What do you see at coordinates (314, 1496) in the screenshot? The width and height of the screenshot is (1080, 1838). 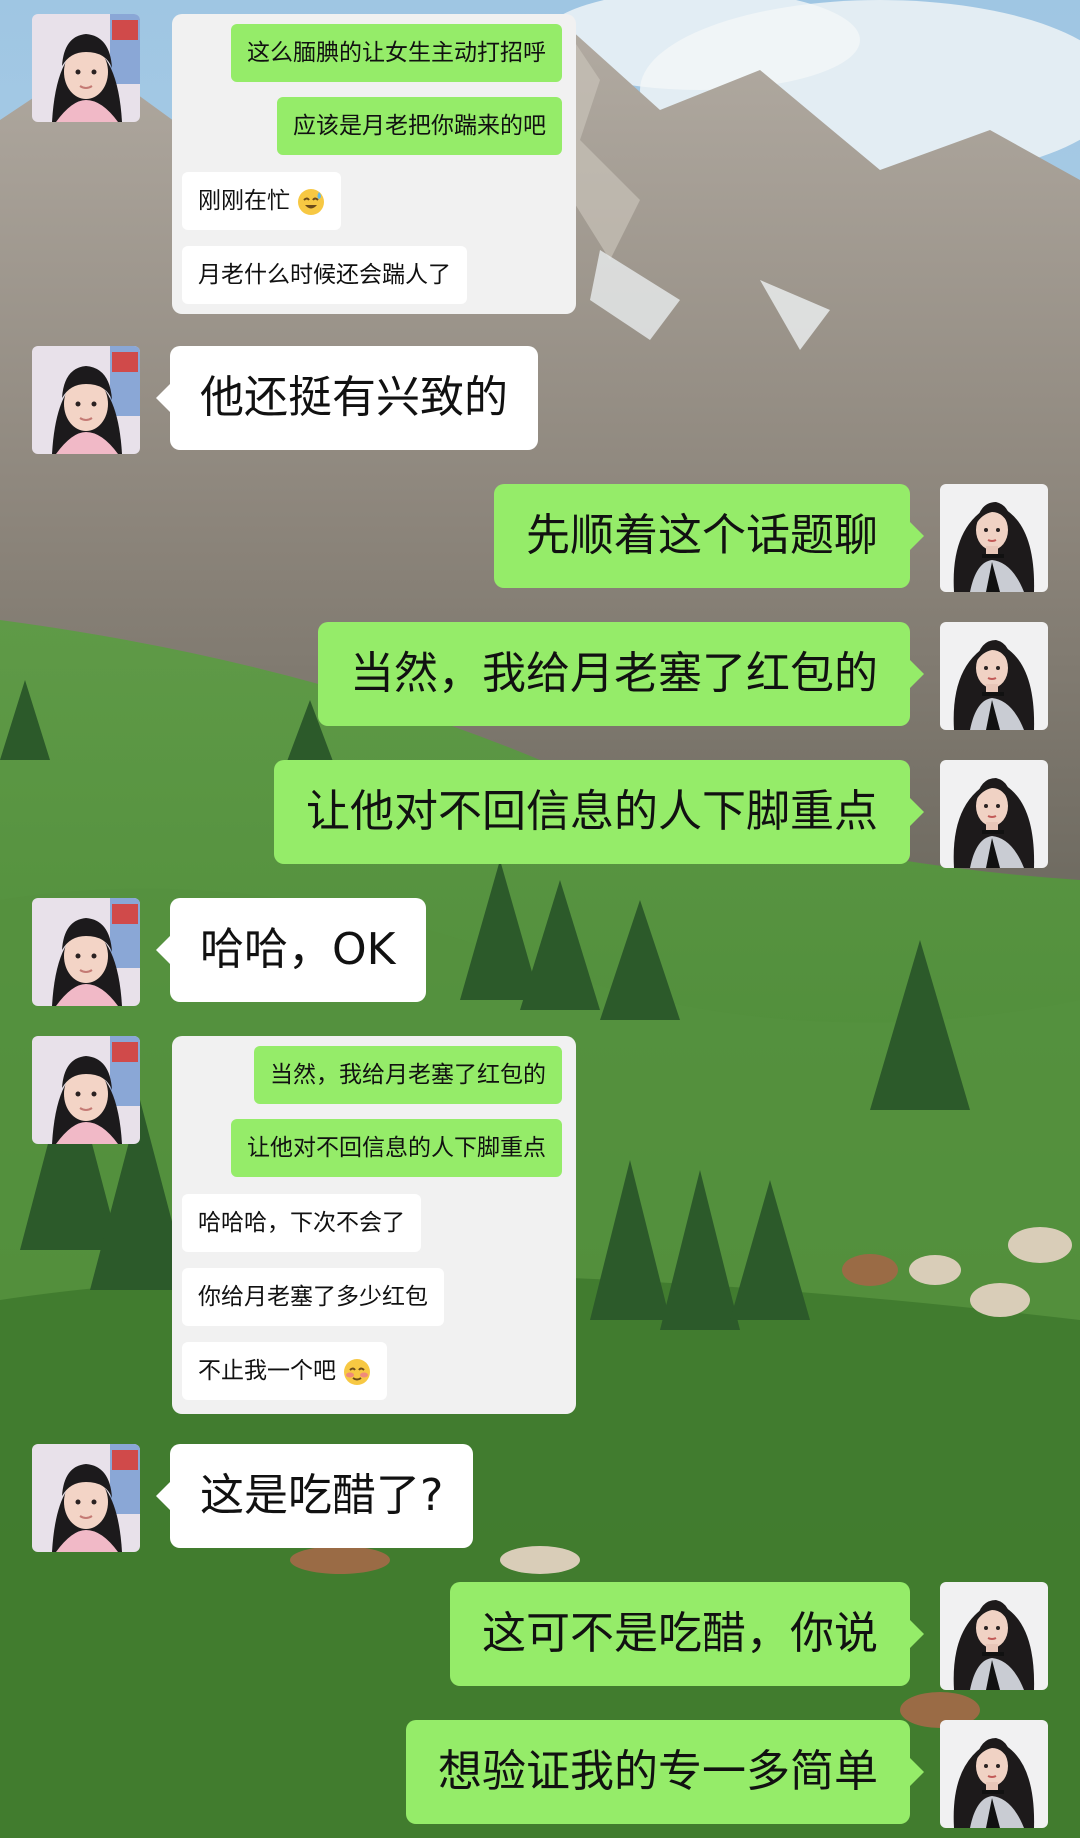 I see `message-bubble-received: 这是吃醋了?` at bounding box center [314, 1496].